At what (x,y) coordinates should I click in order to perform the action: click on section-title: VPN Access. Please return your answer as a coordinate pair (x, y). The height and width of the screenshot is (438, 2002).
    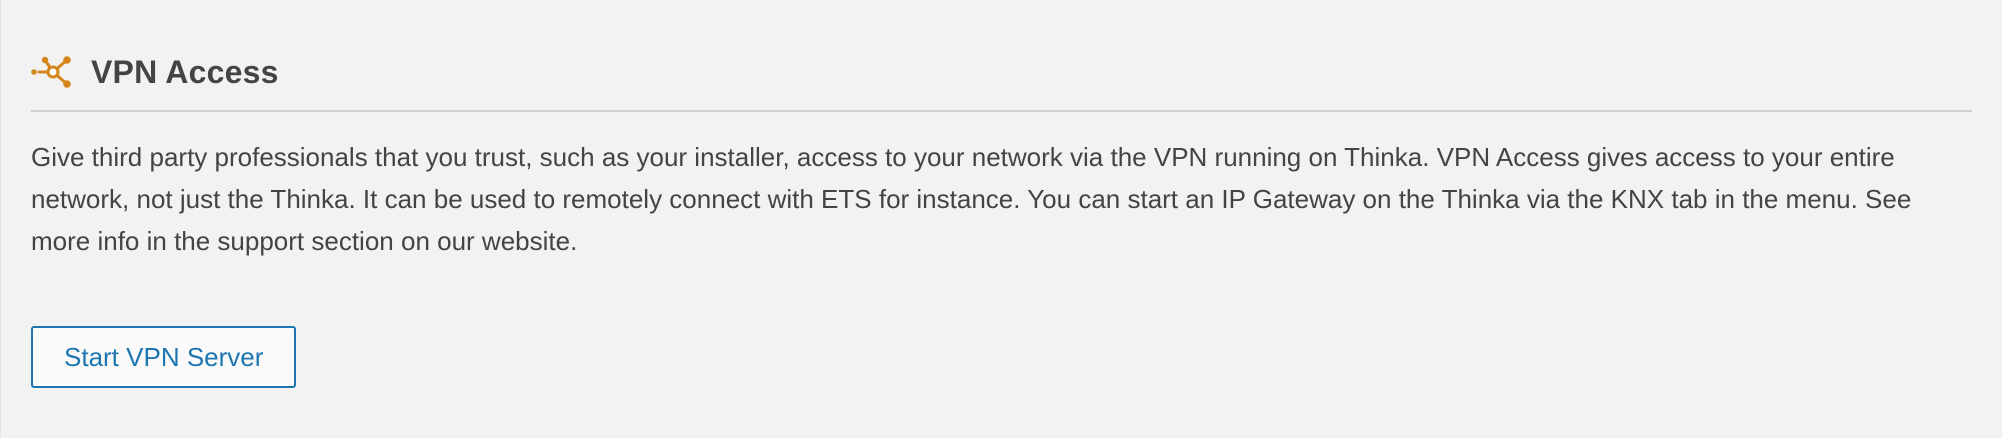
    Looking at the image, I should click on (185, 71).